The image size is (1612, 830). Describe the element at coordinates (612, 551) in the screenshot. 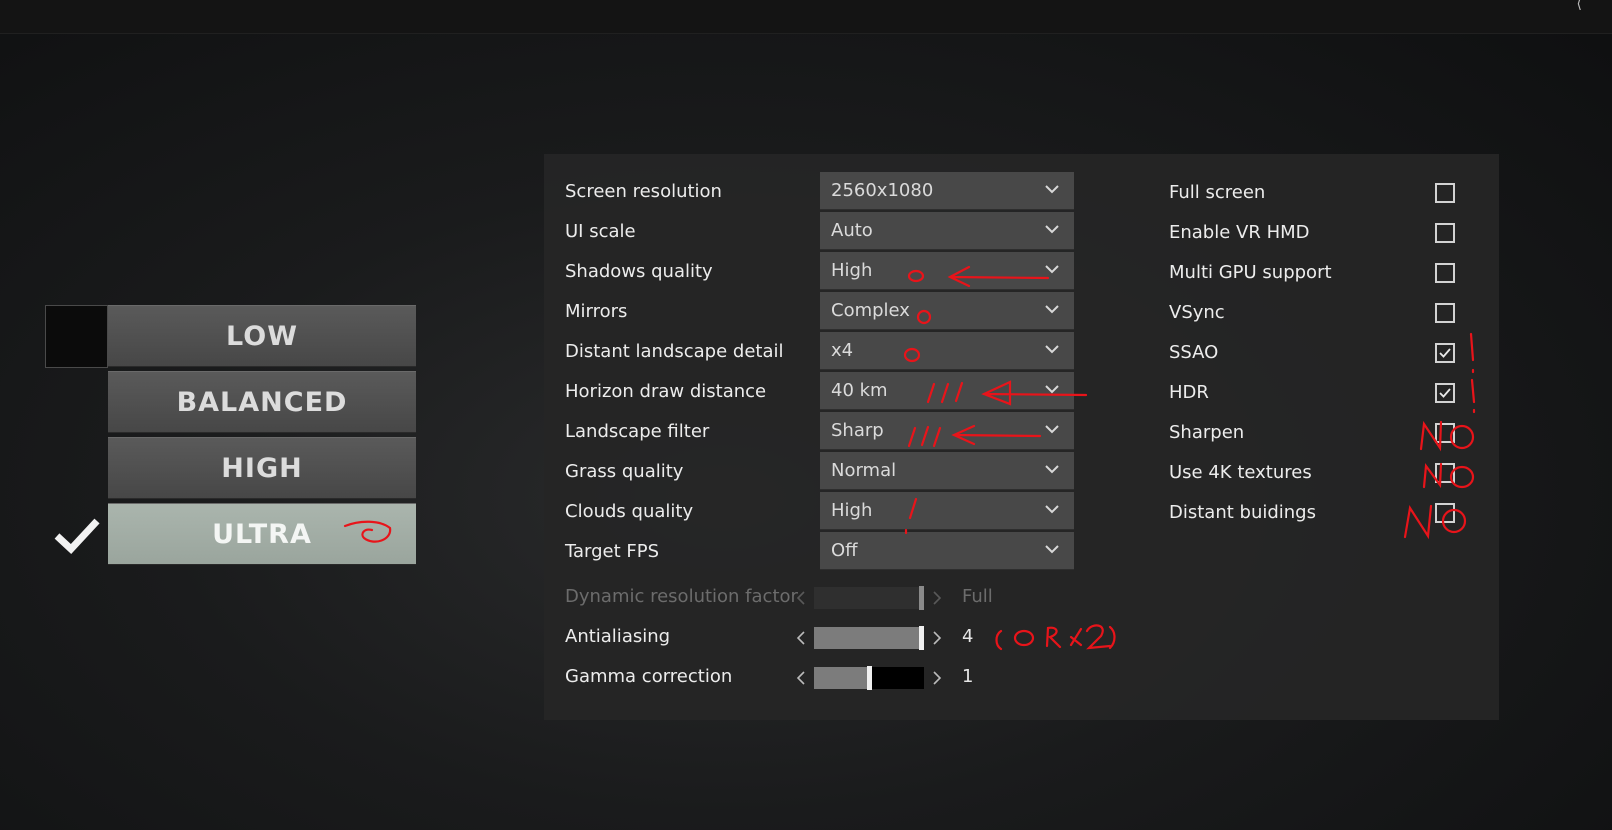

I see `target-fps-label: Target FPS` at that location.